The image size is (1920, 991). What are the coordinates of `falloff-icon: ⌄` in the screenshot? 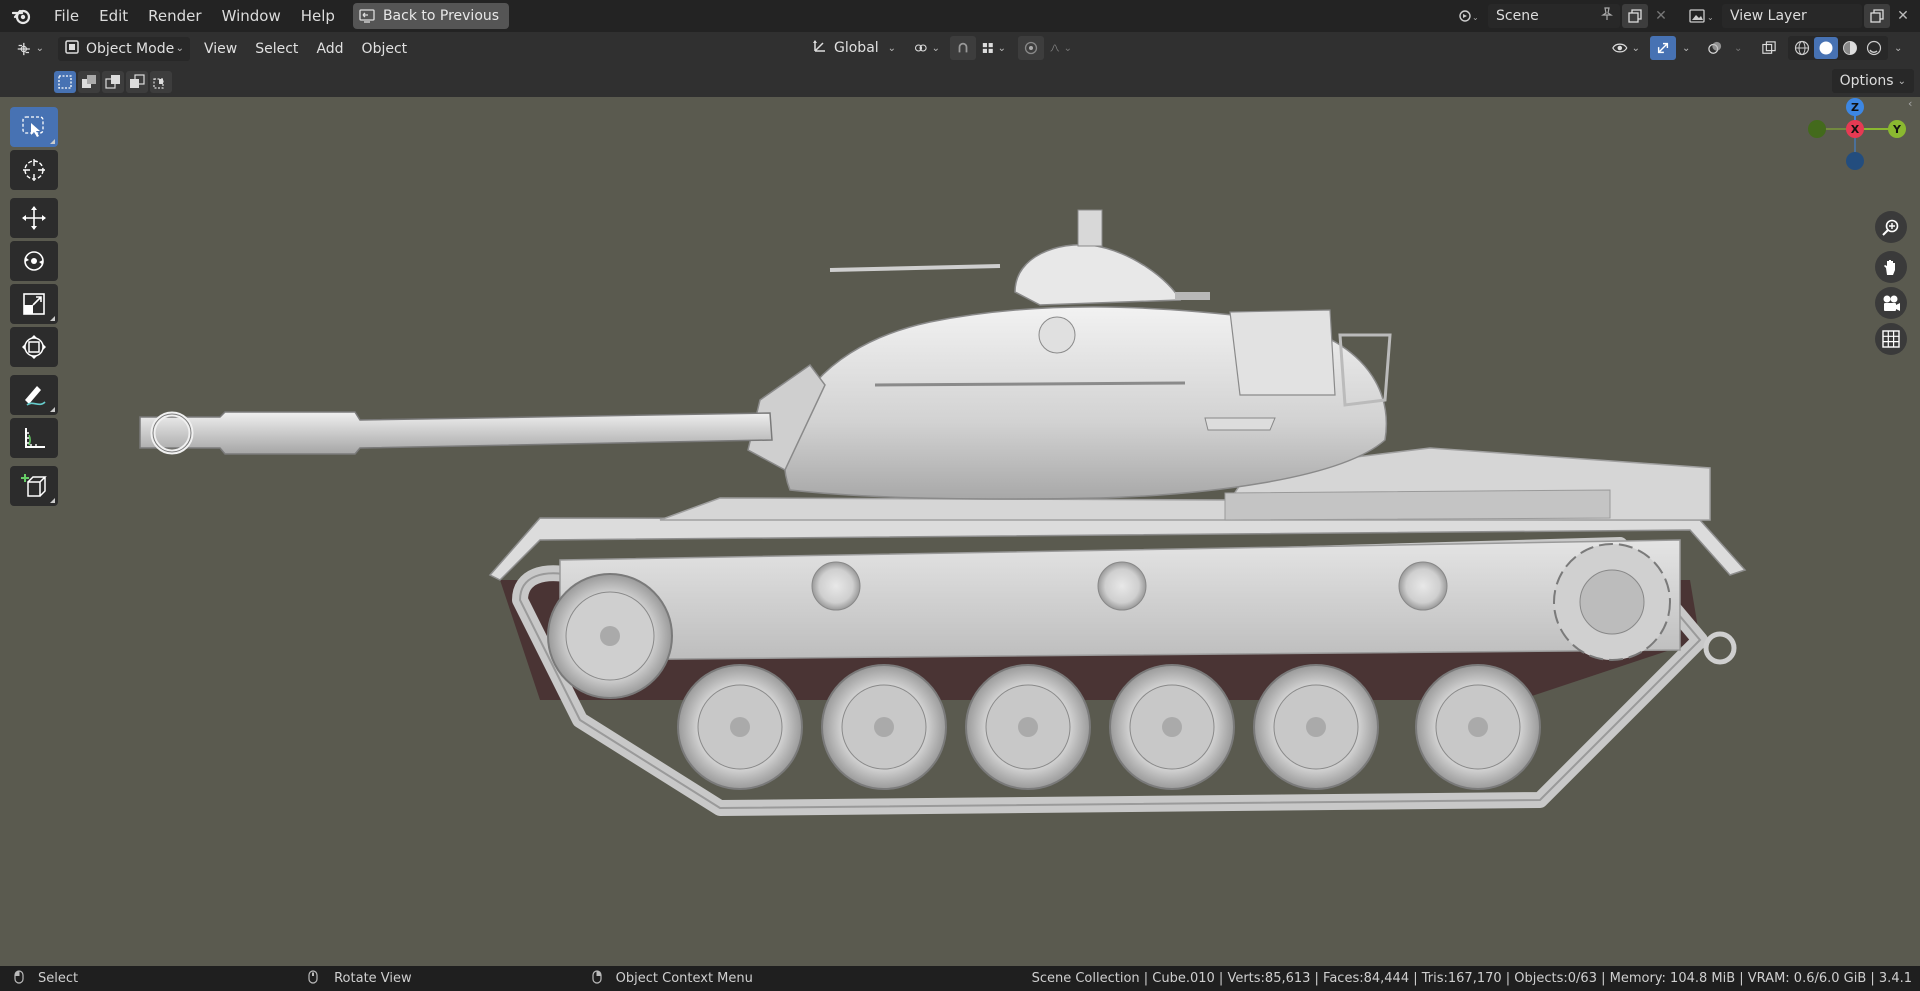 It's located at (1061, 48).